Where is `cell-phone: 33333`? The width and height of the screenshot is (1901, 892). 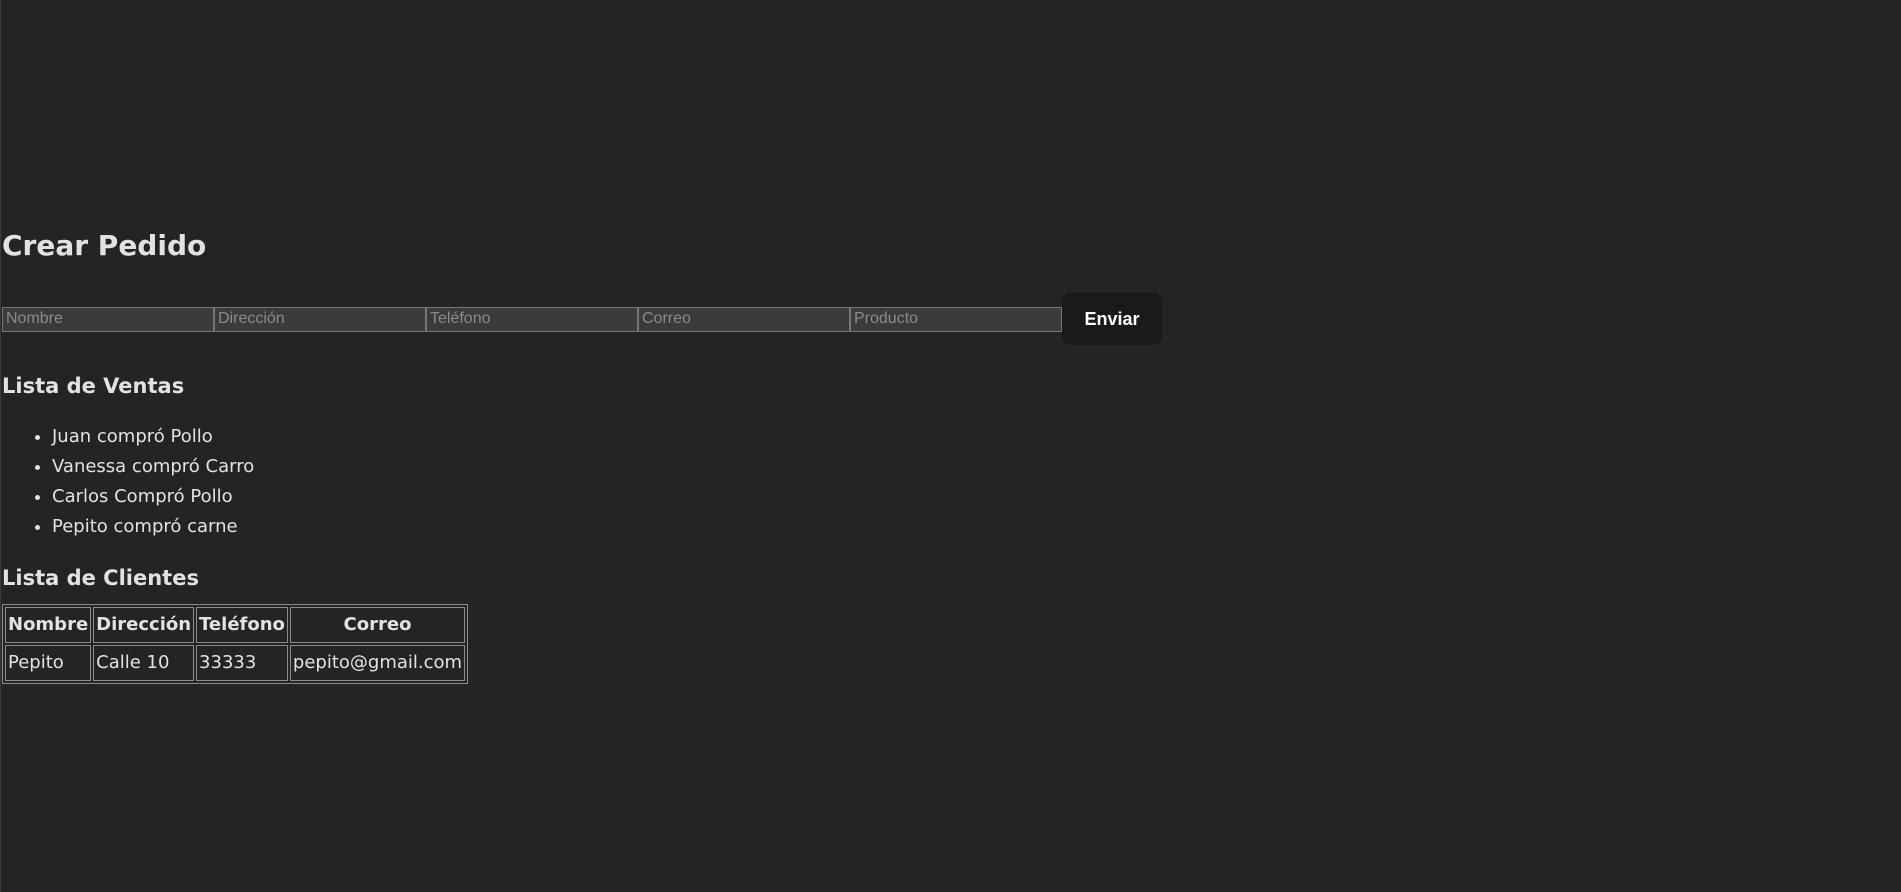 cell-phone: 33333 is located at coordinates (242, 663).